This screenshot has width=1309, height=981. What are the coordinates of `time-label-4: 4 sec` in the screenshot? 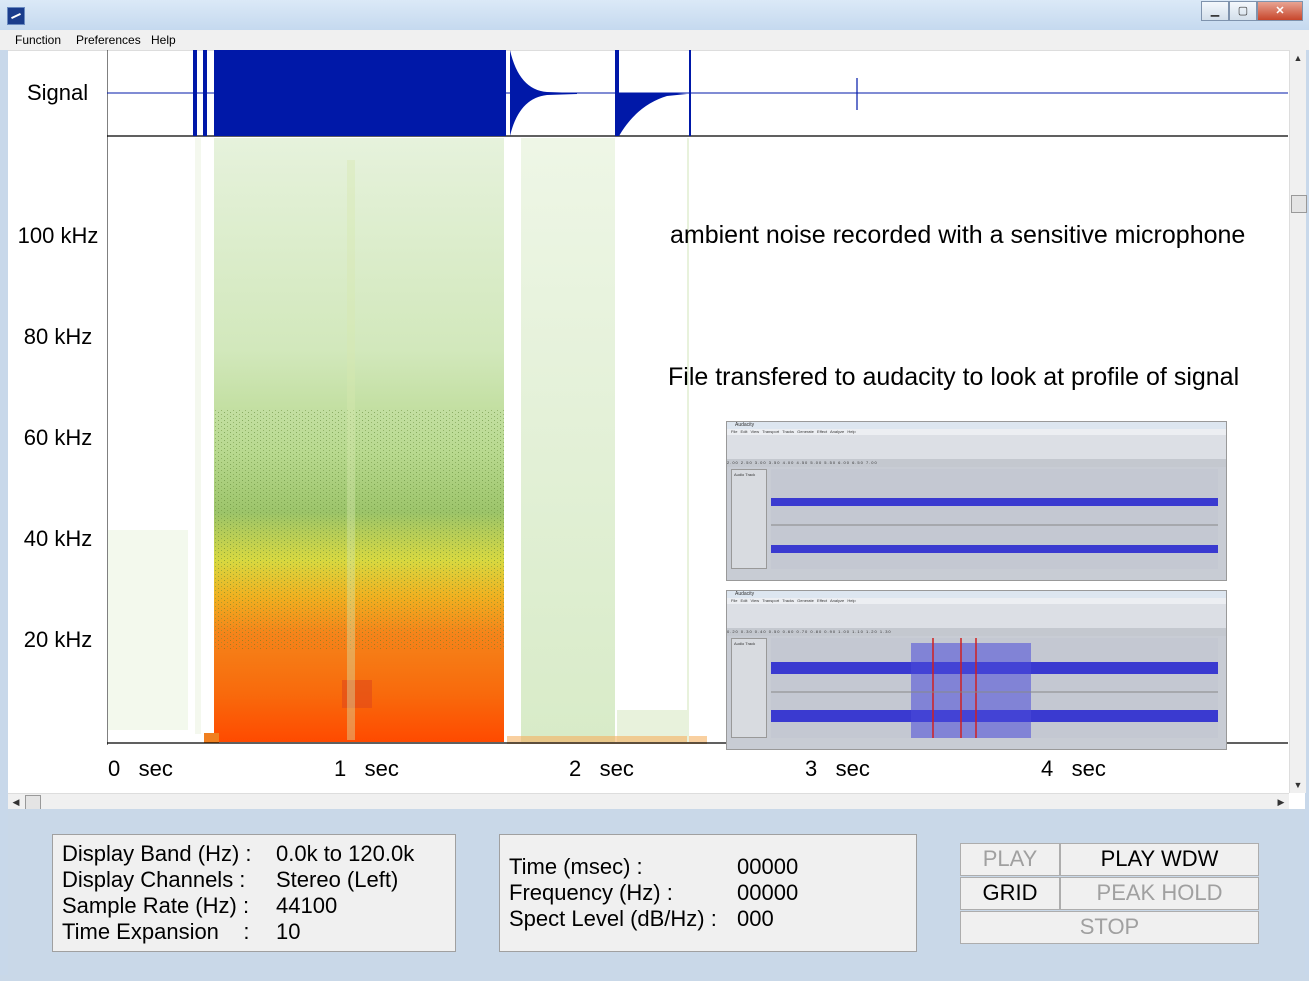 It's located at (1073, 768).